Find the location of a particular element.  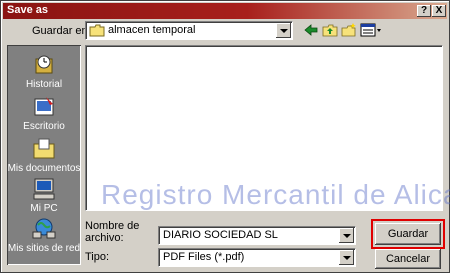

new-folder-icon is located at coordinates (349, 30).